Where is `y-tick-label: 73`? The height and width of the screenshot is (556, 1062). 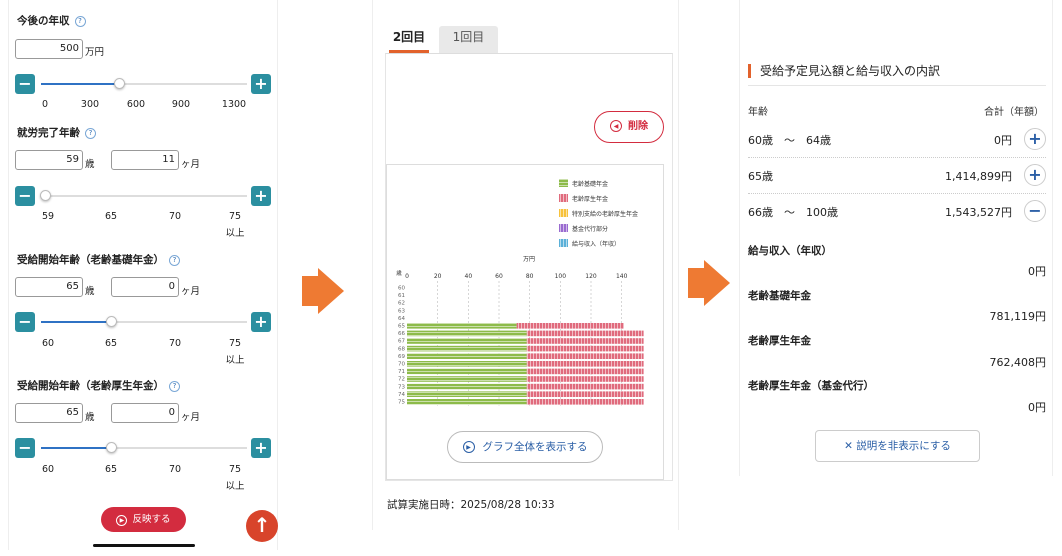
y-tick-label: 73 is located at coordinates (401, 387).